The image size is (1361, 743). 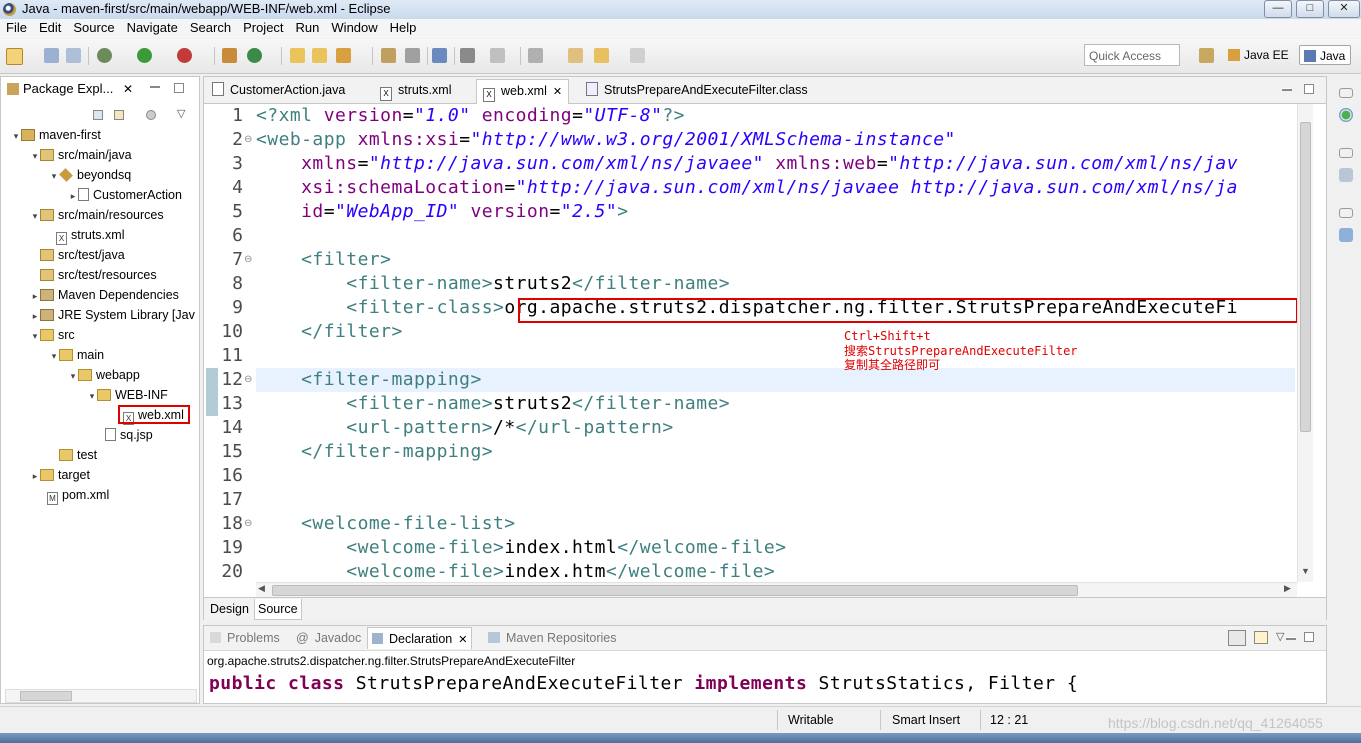 What do you see at coordinates (73, 55) in the screenshot?
I see `save-all-icon` at bounding box center [73, 55].